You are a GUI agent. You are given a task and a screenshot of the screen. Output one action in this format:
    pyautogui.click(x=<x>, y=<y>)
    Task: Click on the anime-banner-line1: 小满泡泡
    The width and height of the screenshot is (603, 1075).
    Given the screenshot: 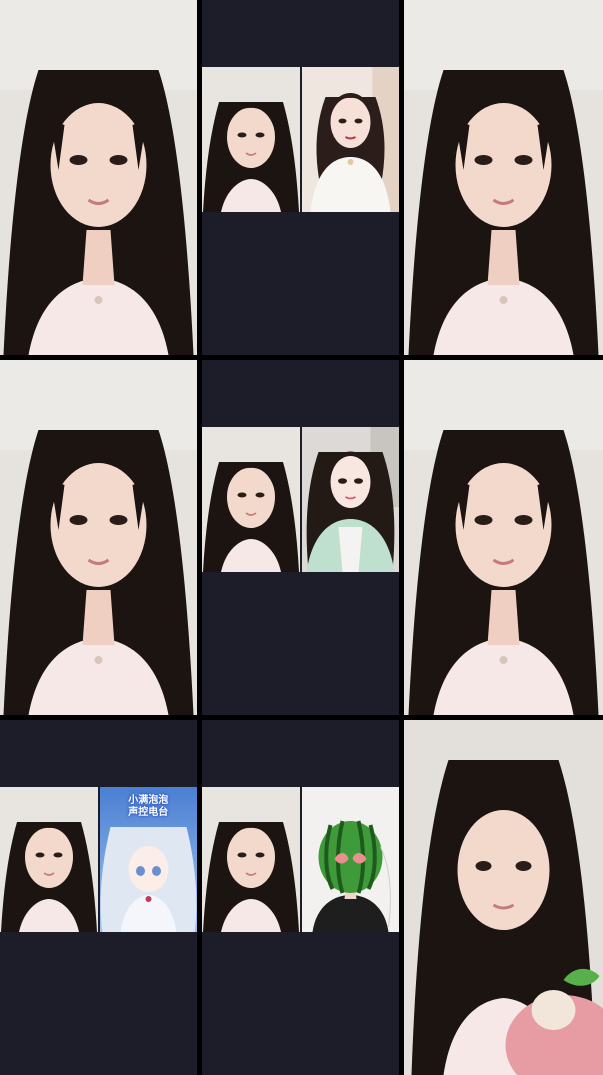 What is the action you would take?
    pyautogui.click(x=148, y=800)
    